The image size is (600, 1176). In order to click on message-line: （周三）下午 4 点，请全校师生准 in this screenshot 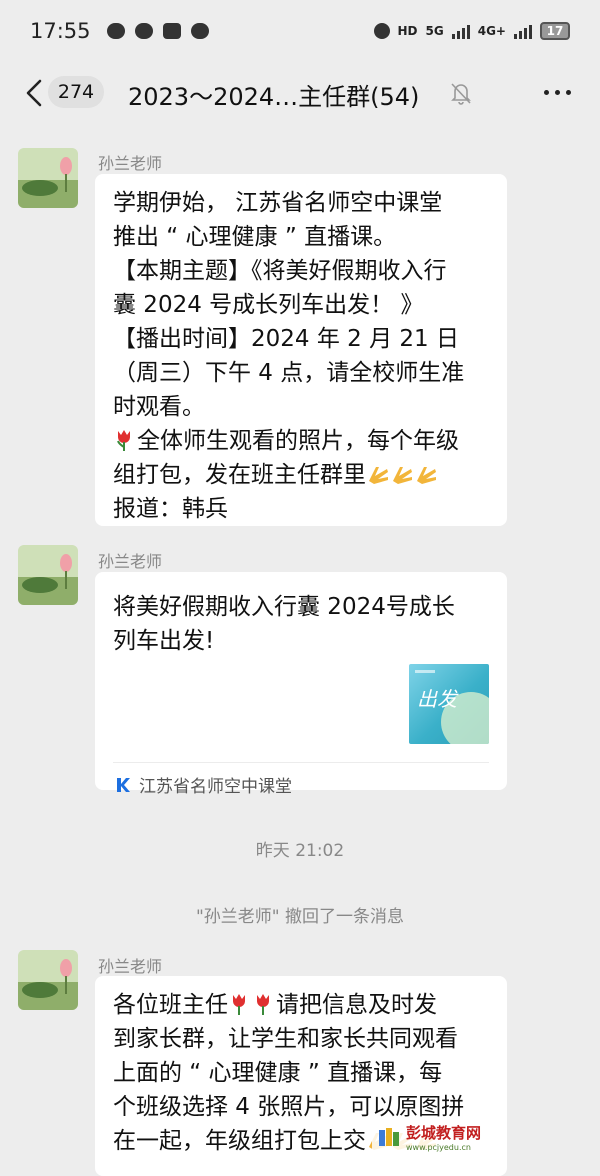, I will do `click(289, 373)`.